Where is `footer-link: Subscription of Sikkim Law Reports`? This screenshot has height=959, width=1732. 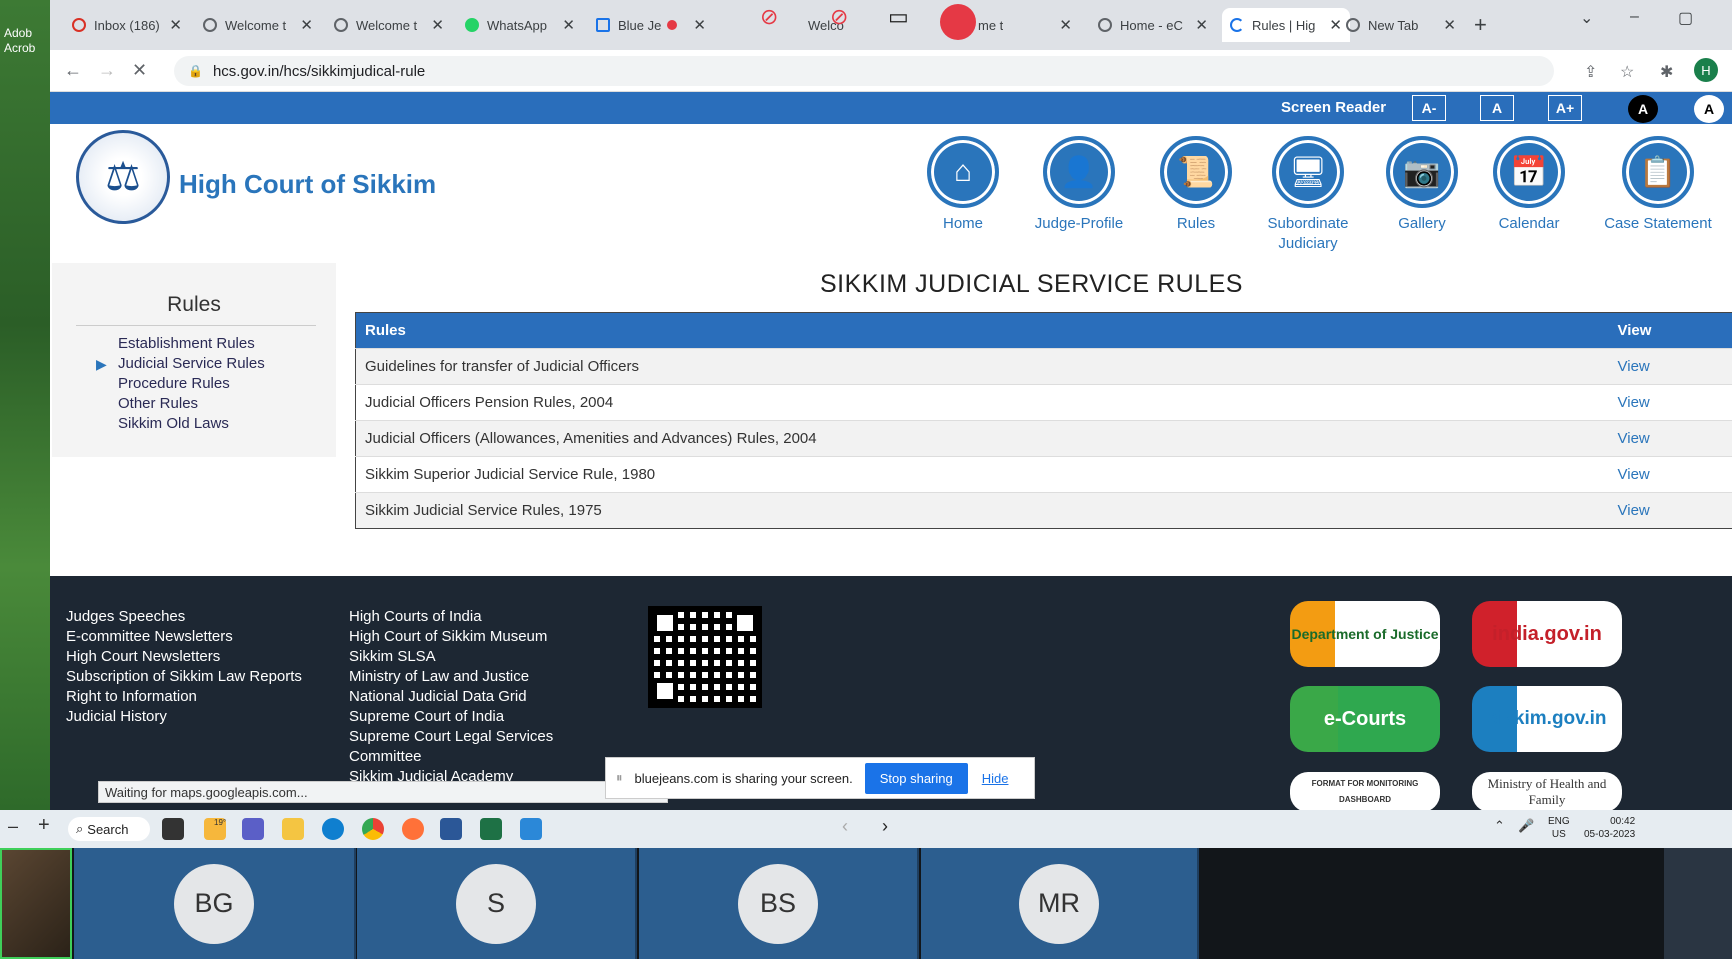
footer-link: Subscription of Sikkim Law Reports is located at coordinates (184, 676).